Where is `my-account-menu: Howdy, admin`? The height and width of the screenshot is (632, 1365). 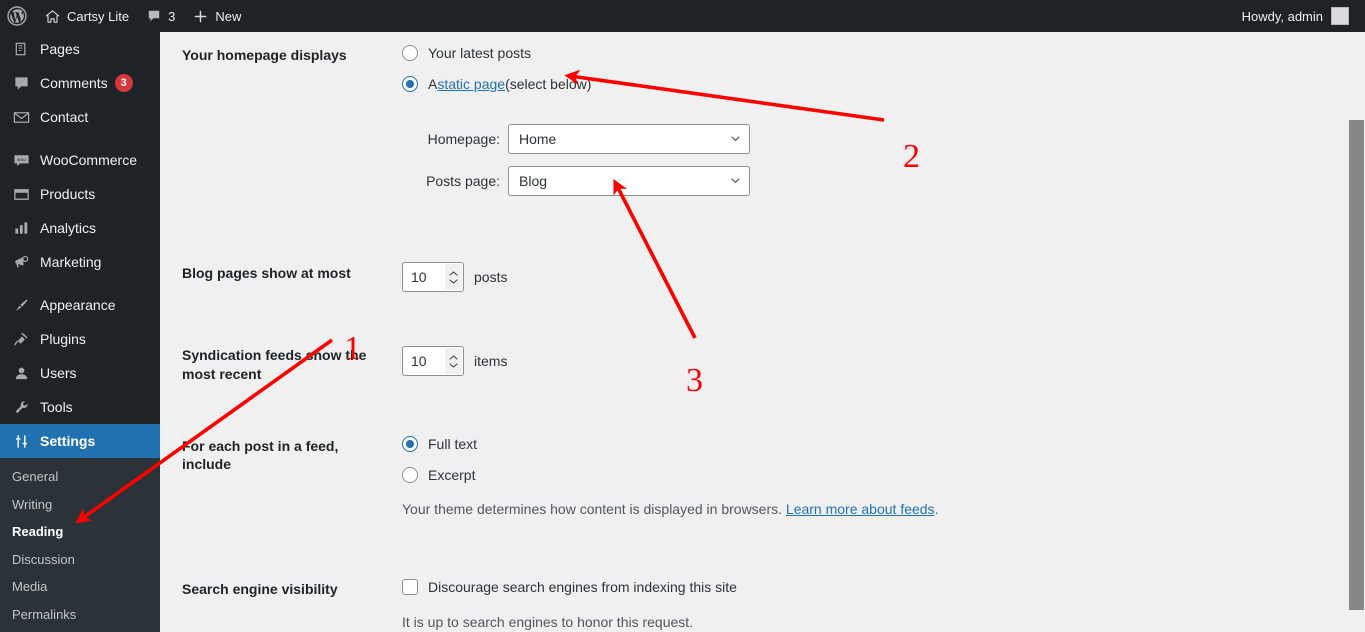
my-account-menu: Howdy, admin is located at coordinates (1303, 16).